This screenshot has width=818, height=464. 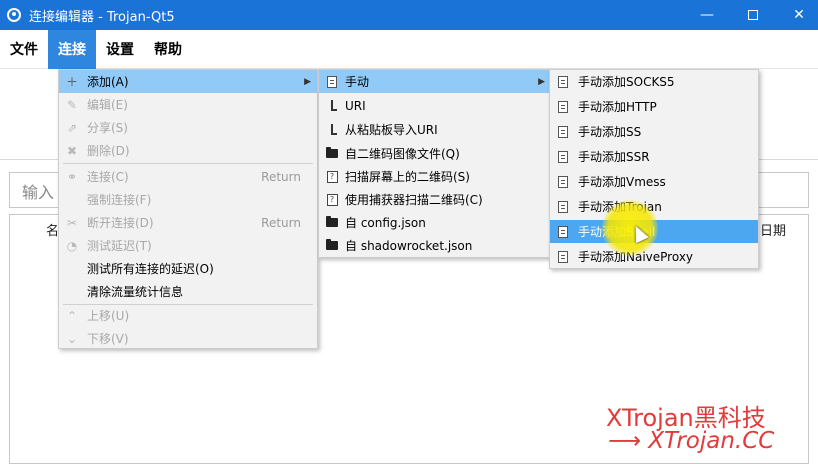 I want to click on edit-icon: ✎, so click(x=72, y=104).